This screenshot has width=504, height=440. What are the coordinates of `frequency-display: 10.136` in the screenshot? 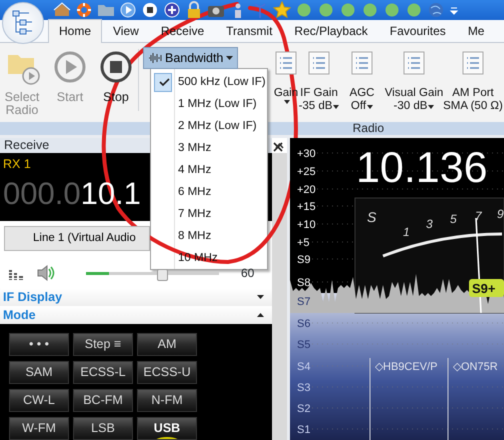 It's located at (422, 168).